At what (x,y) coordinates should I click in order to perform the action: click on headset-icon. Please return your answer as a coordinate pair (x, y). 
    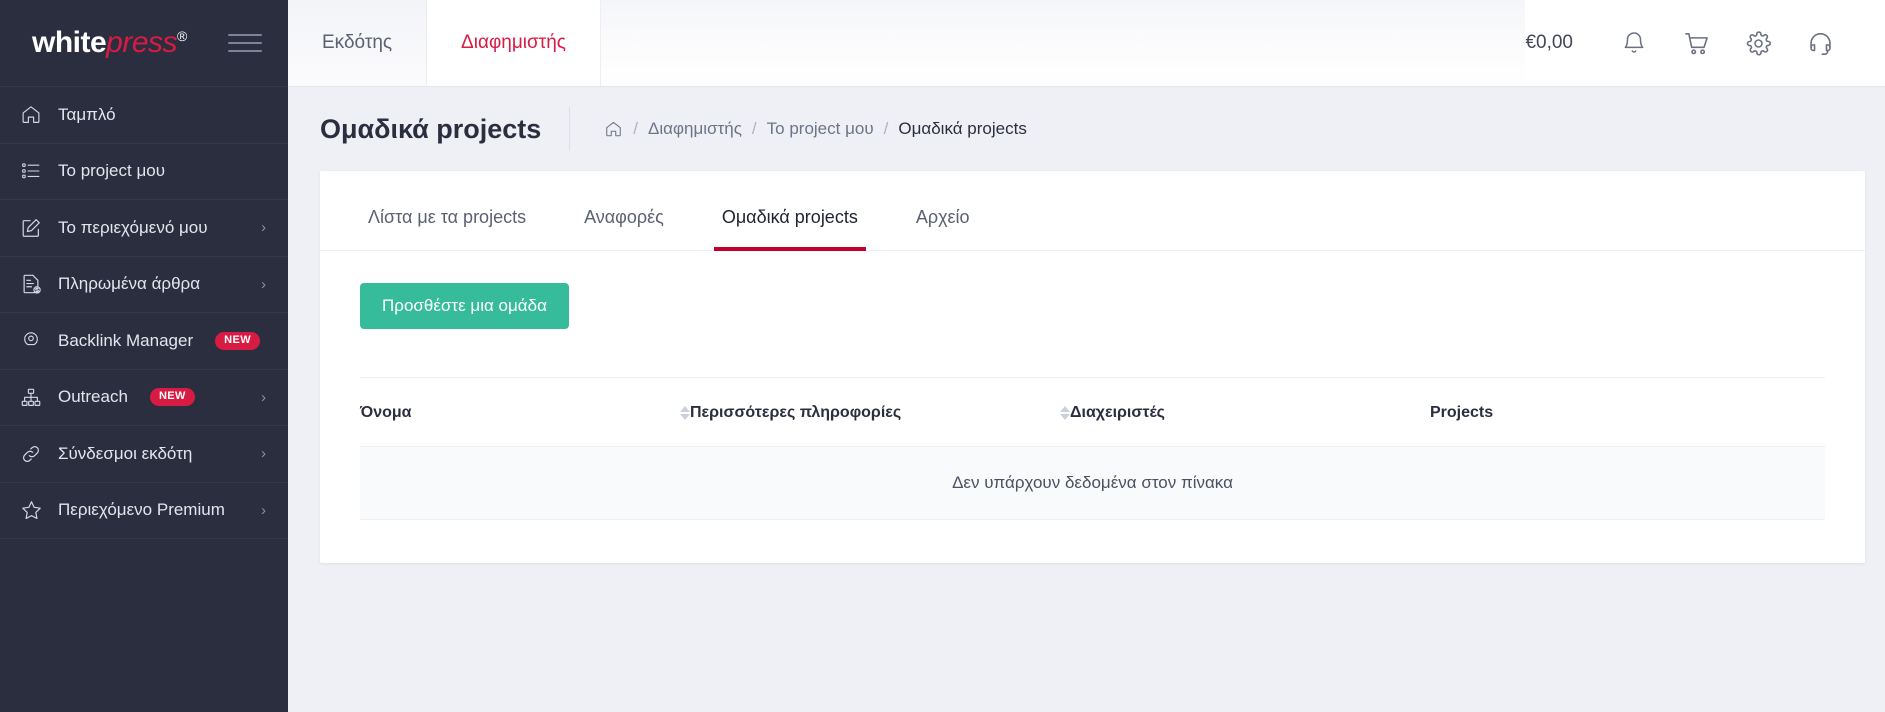
    Looking at the image, I should click on (1820, 43).